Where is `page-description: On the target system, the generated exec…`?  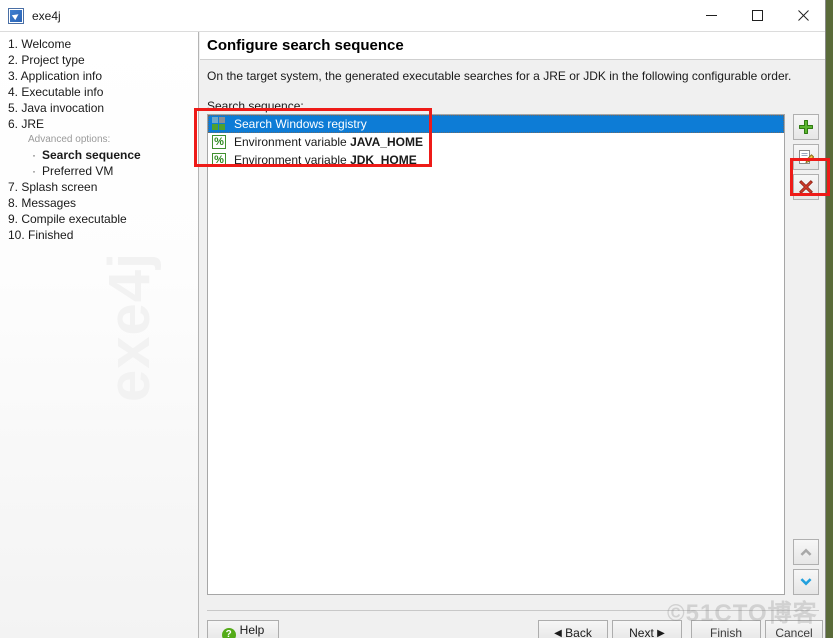 page-description: On the target system, the generated exec… is located at coordinates (499, 76).